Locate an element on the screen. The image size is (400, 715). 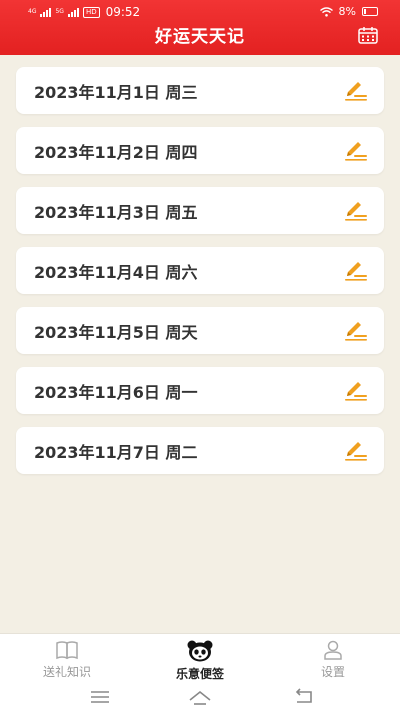
tab-label: 乐意便签 is located at coordinates (199, 674).